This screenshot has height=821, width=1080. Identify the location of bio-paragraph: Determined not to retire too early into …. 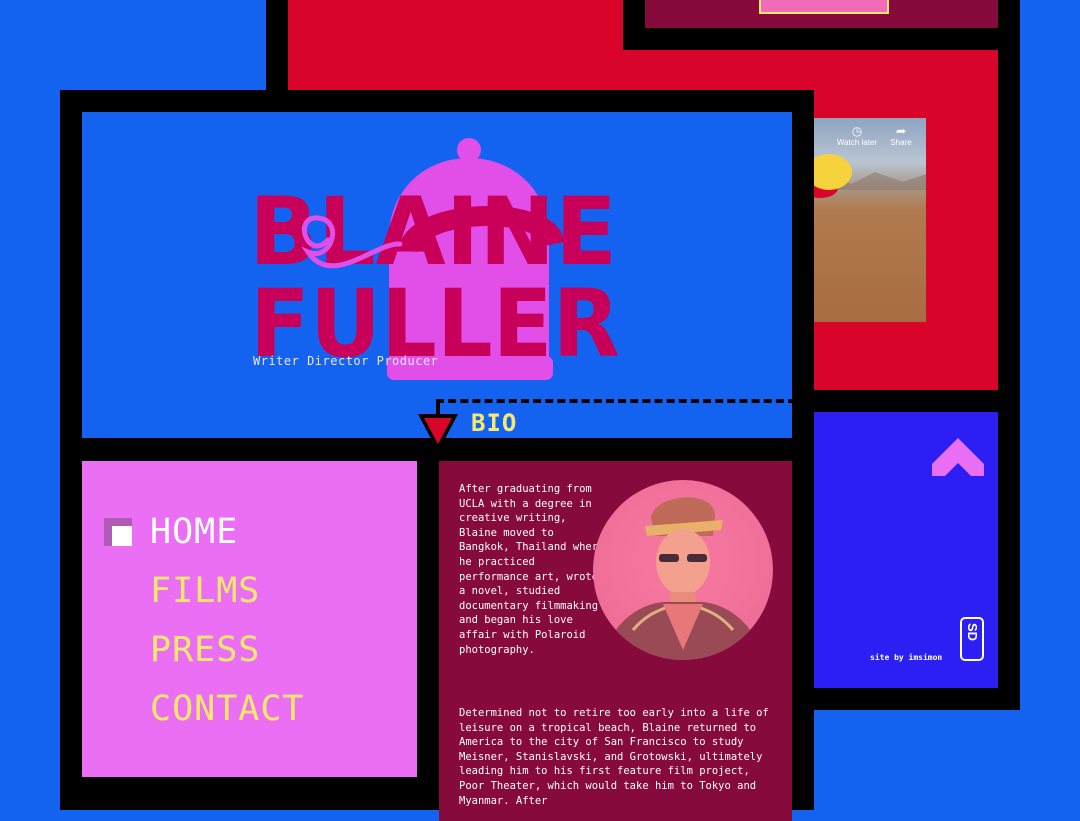
(614, 757).